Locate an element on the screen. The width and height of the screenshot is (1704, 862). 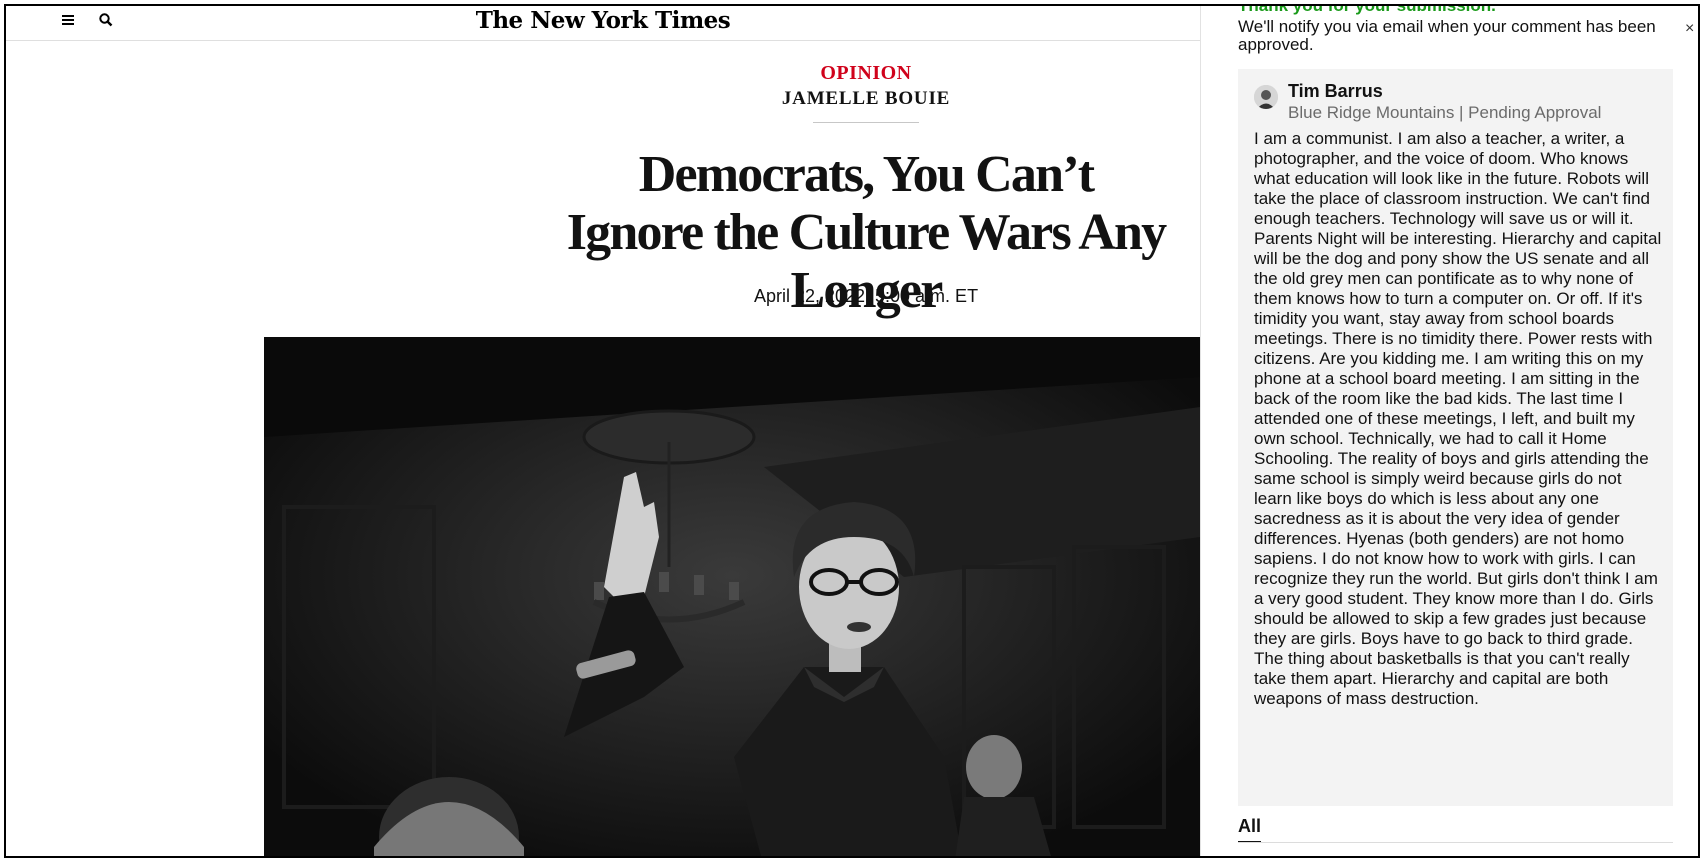
close-icon: × is located at coordinates (1689, 29).